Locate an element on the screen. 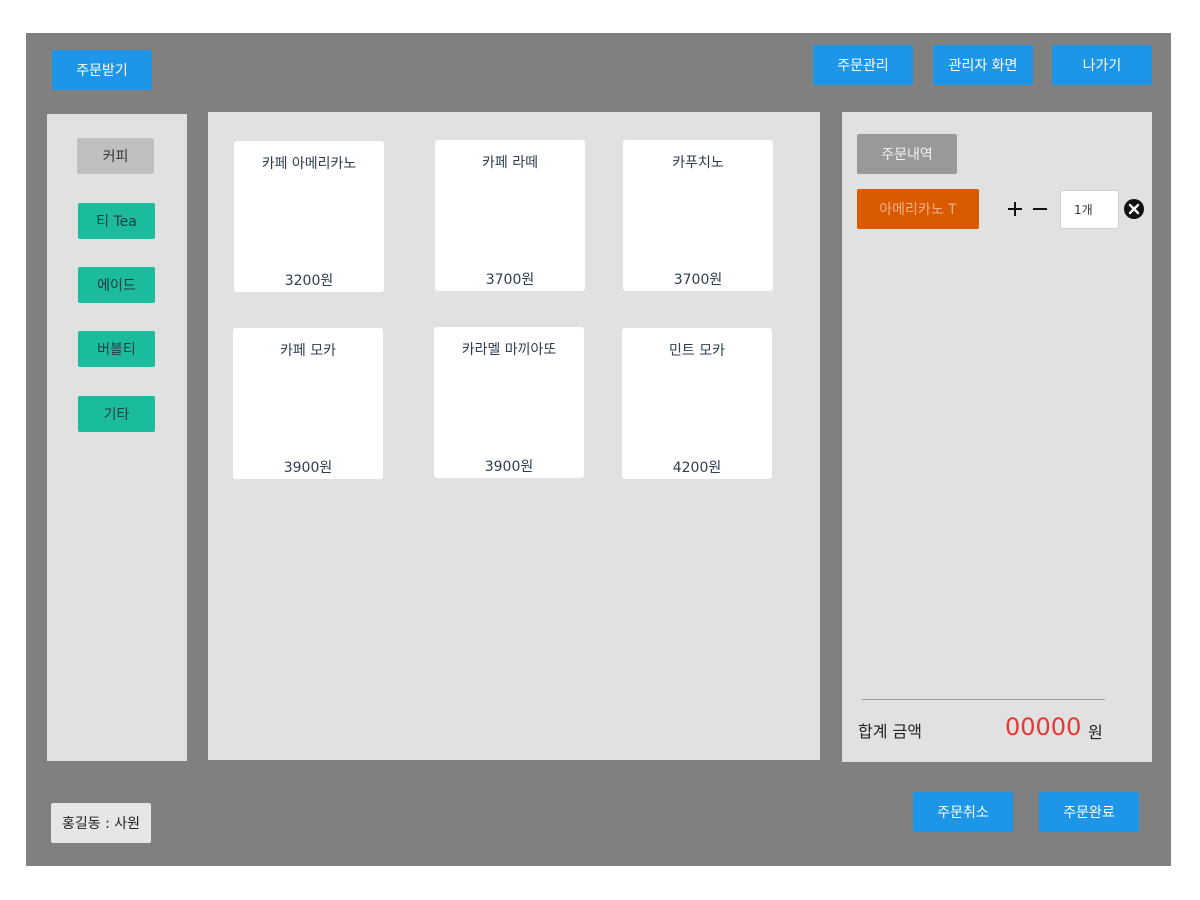  category-coffee: 커피 is located at coordinates (115, 156).